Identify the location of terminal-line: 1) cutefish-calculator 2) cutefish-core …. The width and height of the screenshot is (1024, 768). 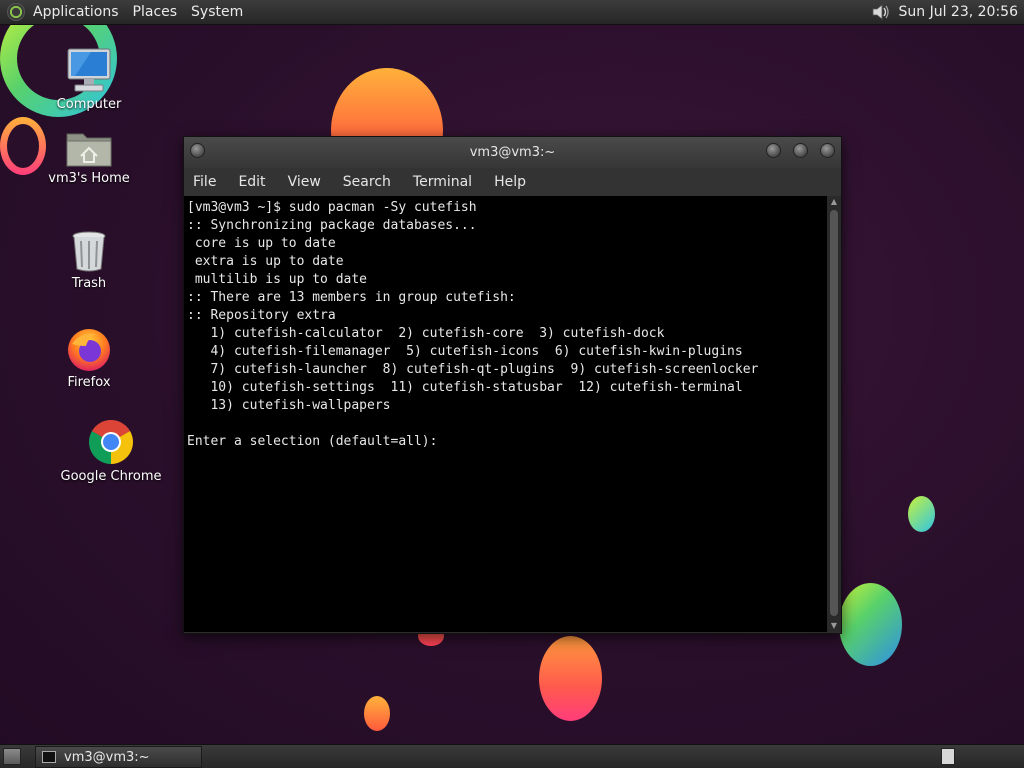
(426, 333).